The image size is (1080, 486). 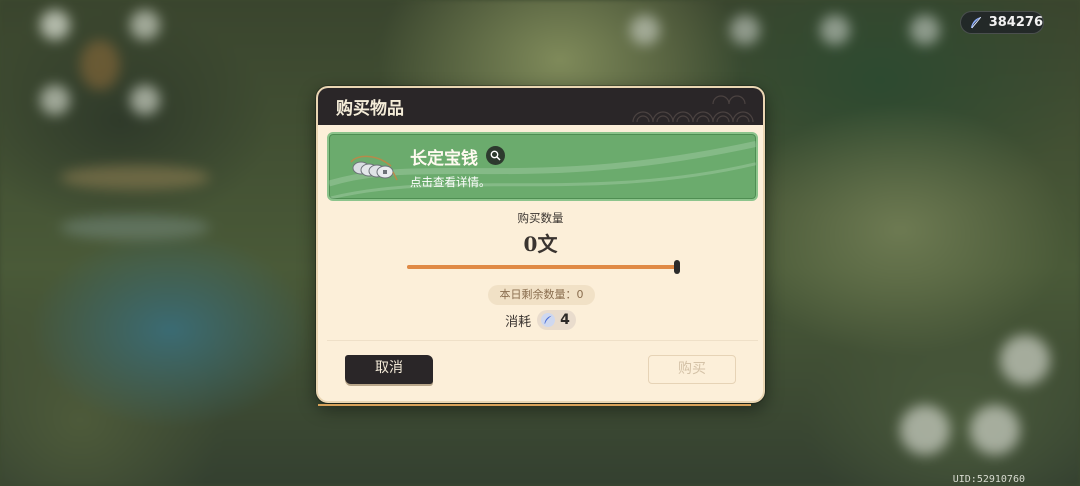 I want to click on slider-fill, so click(x=542, y=267).